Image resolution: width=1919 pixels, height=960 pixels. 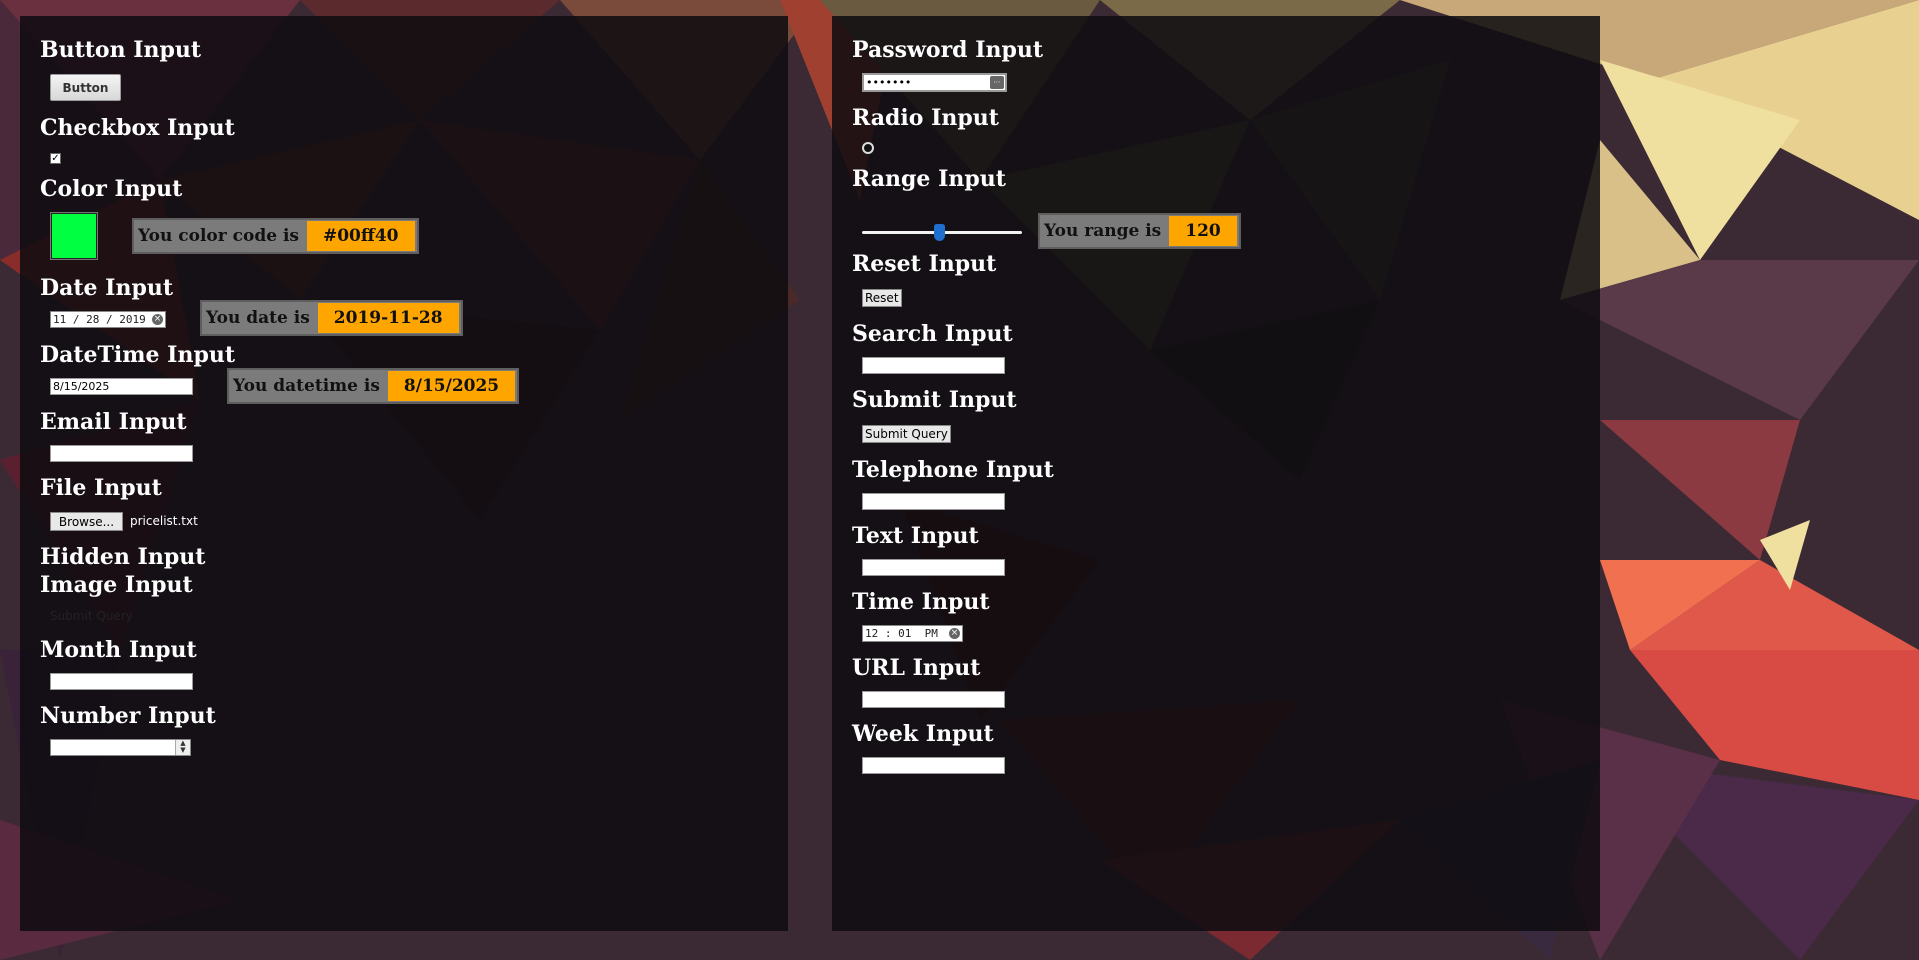 I want to click on submit-input-heading: Submit Input, so click(x=934, y=400).